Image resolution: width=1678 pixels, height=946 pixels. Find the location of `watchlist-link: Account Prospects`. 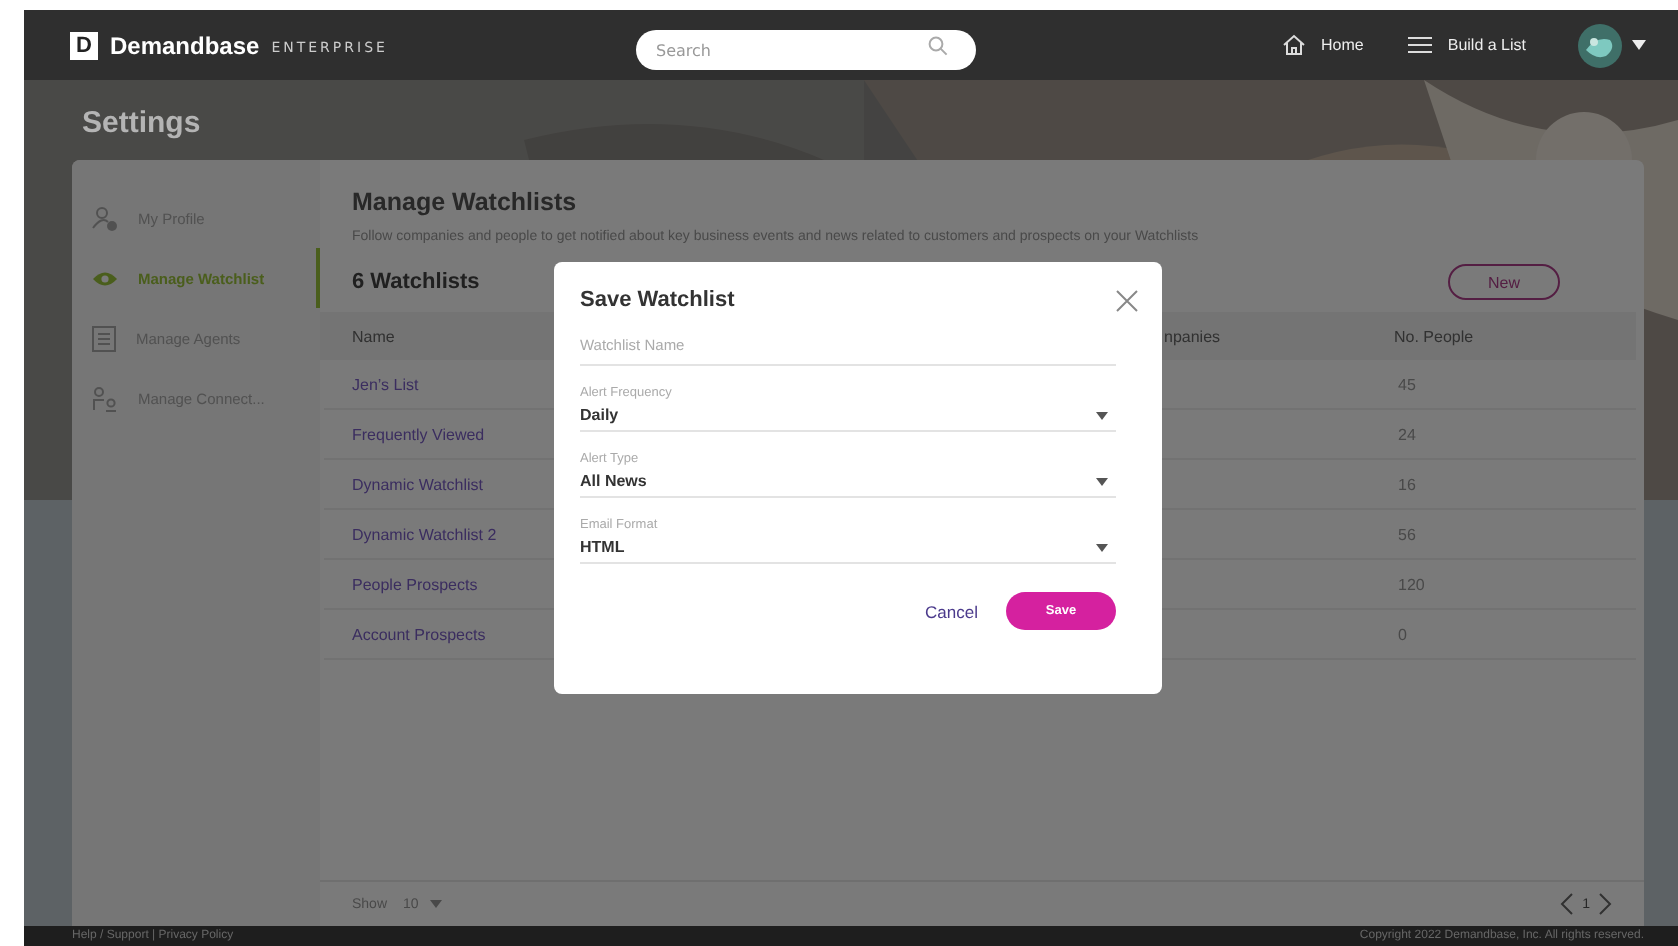

watchlist-link: Account Prospects is located at coordinates (405, 634).